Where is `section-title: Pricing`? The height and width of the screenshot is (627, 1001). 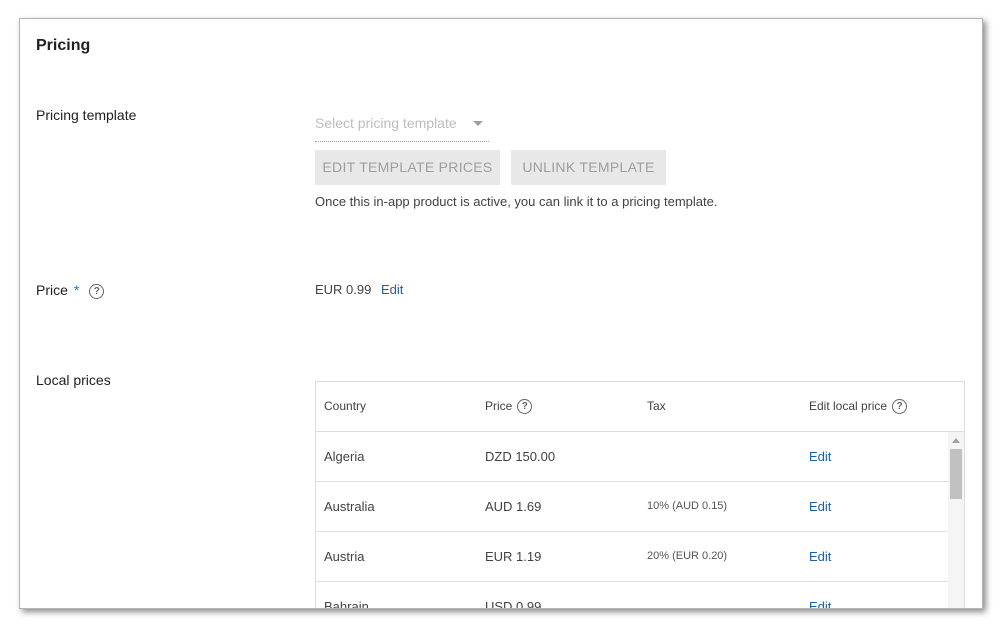
section-title: Pricing is located at coordinates (63, 45).